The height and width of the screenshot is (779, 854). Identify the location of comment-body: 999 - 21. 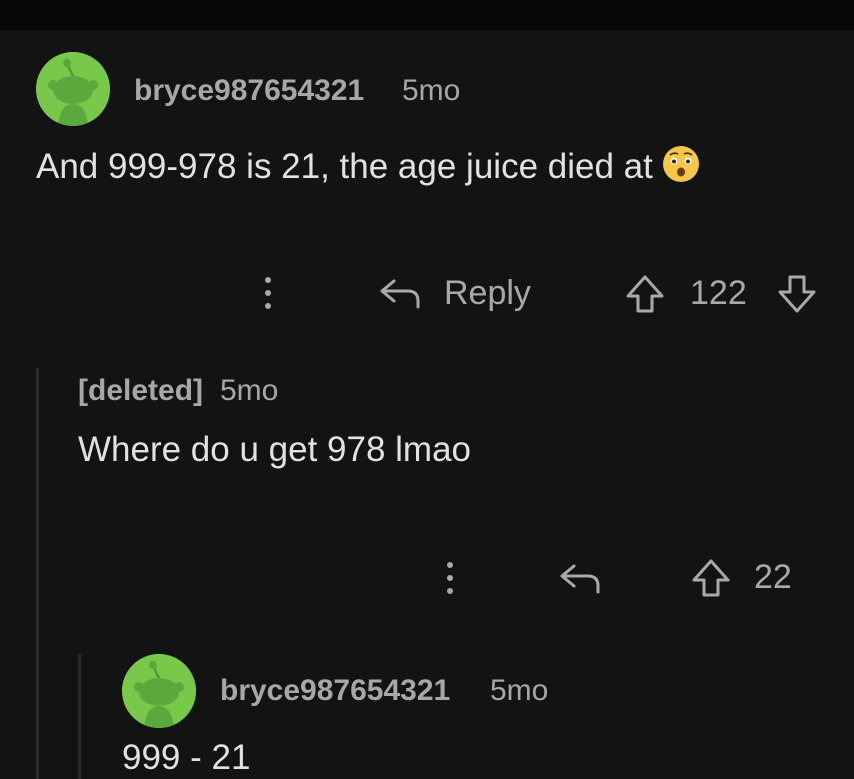
(186, 757).